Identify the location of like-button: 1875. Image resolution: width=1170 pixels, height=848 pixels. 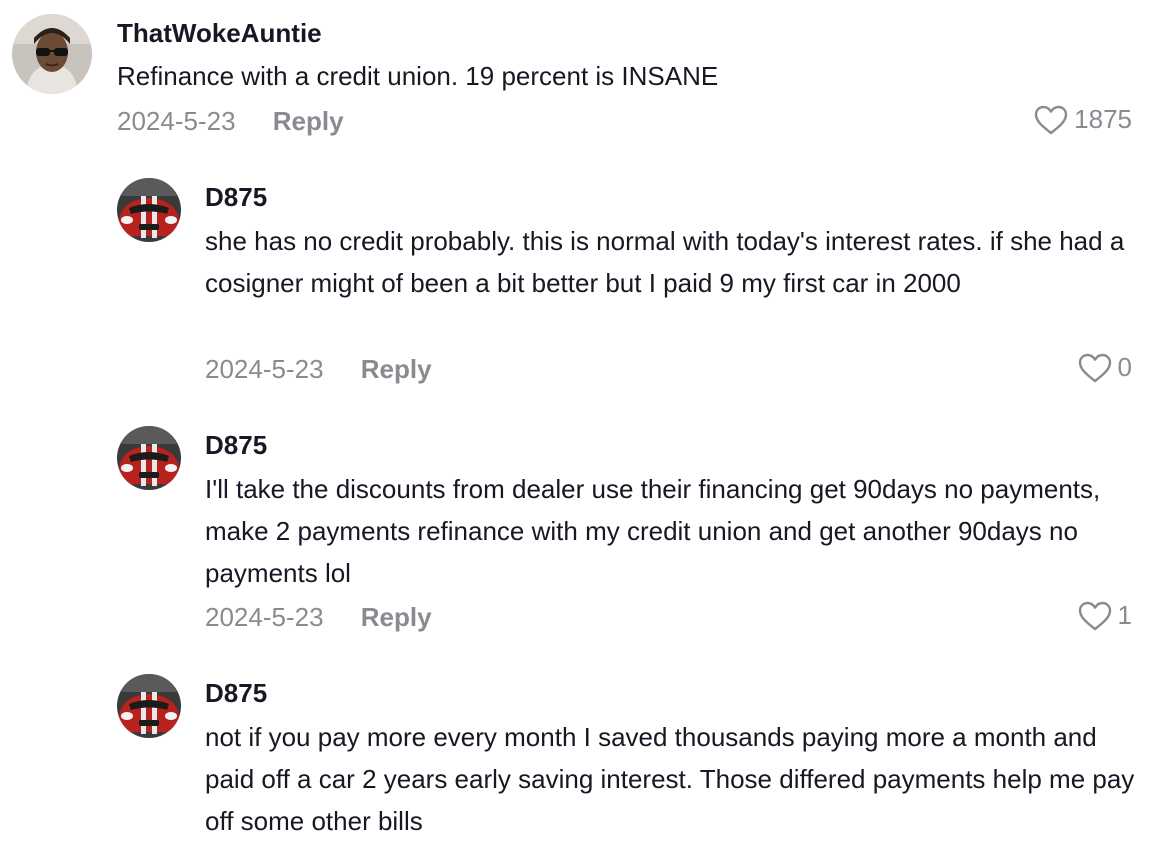
(1083, 119).